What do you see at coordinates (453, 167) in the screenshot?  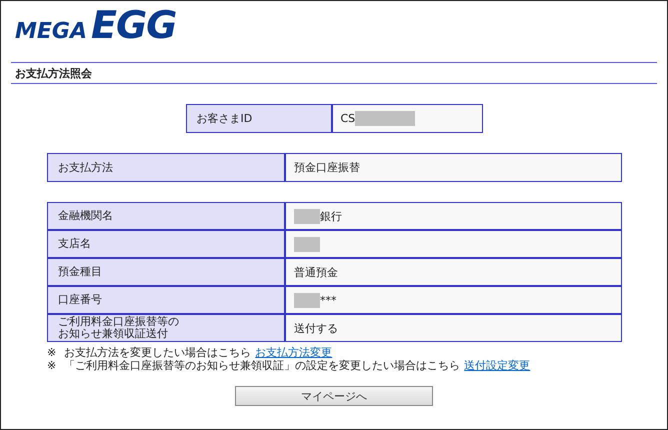 I see `table-cell: 預金口座振替` at bounding box center [453, 167].